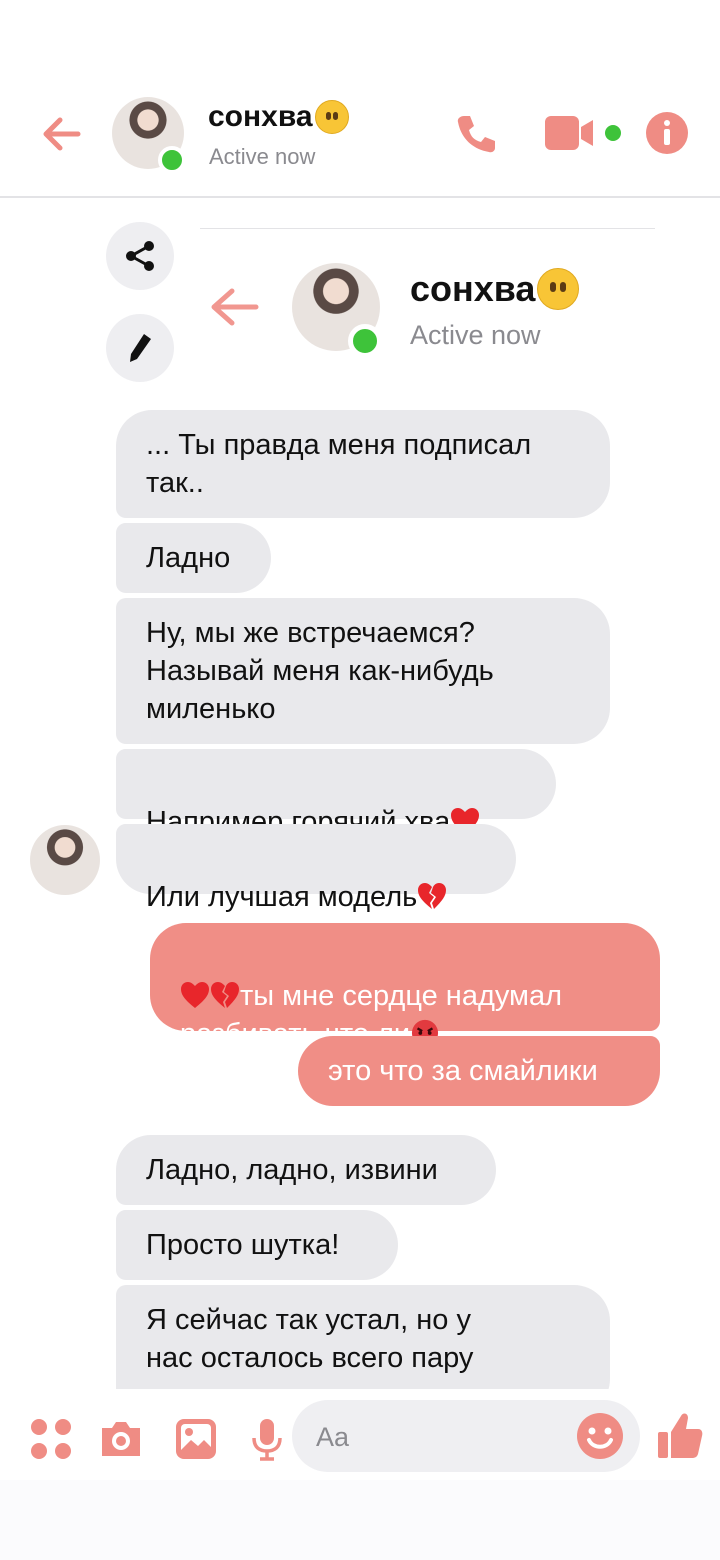  Describe the element at coordinates (235, 307) in the screenshot. I see `embedded-back-arrow-icon` at that location.